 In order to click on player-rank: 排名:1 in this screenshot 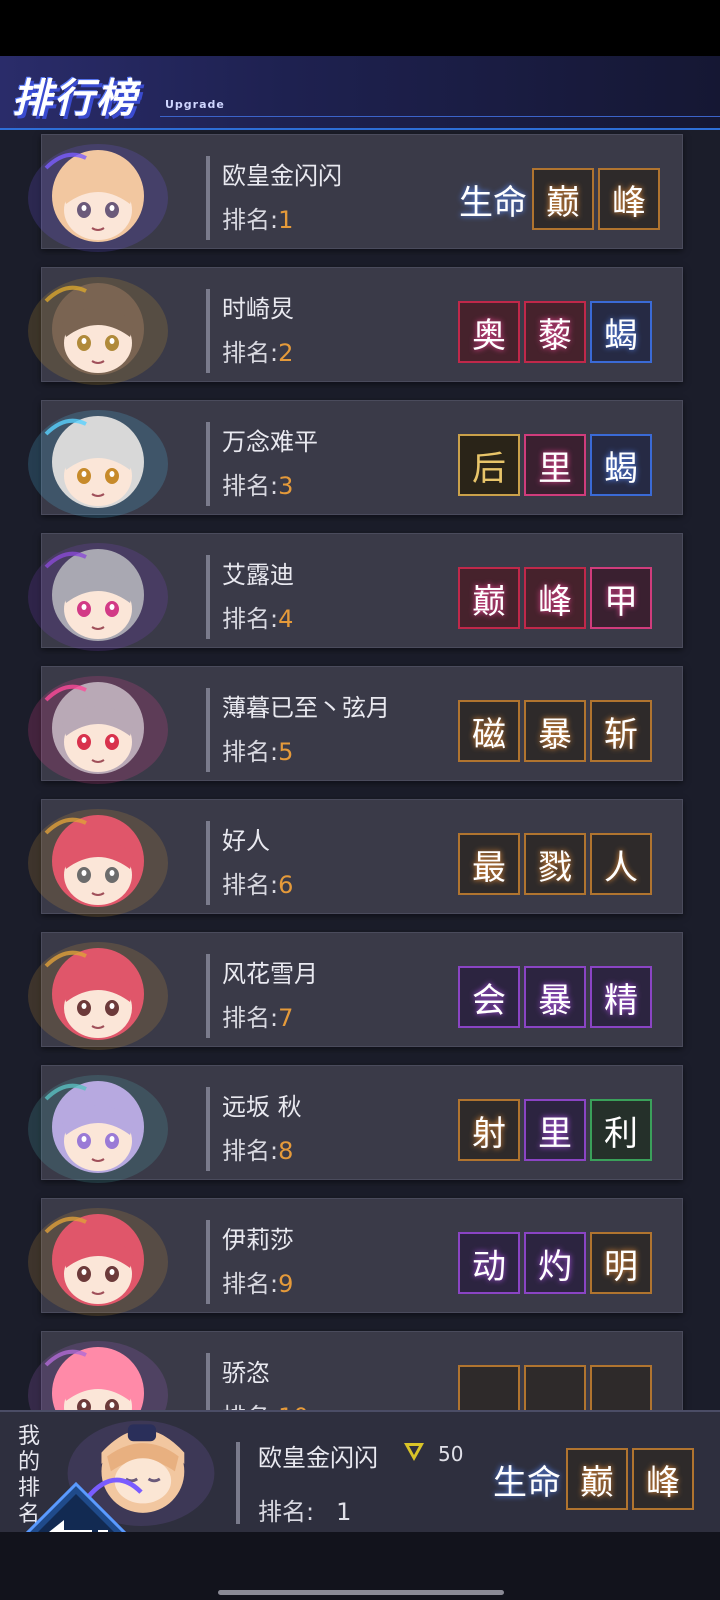, I will do `click(257, 217)`.